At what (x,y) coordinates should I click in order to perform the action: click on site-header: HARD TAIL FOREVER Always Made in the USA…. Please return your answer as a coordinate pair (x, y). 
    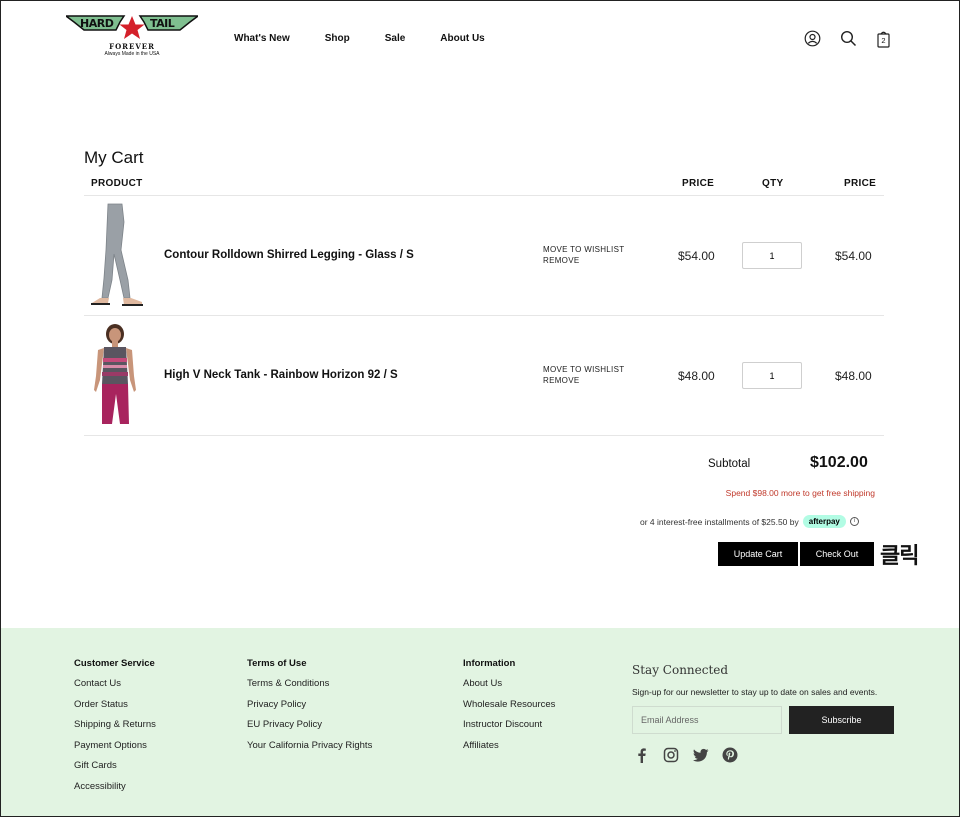
    Looking at the image, I should click on (480, 40).